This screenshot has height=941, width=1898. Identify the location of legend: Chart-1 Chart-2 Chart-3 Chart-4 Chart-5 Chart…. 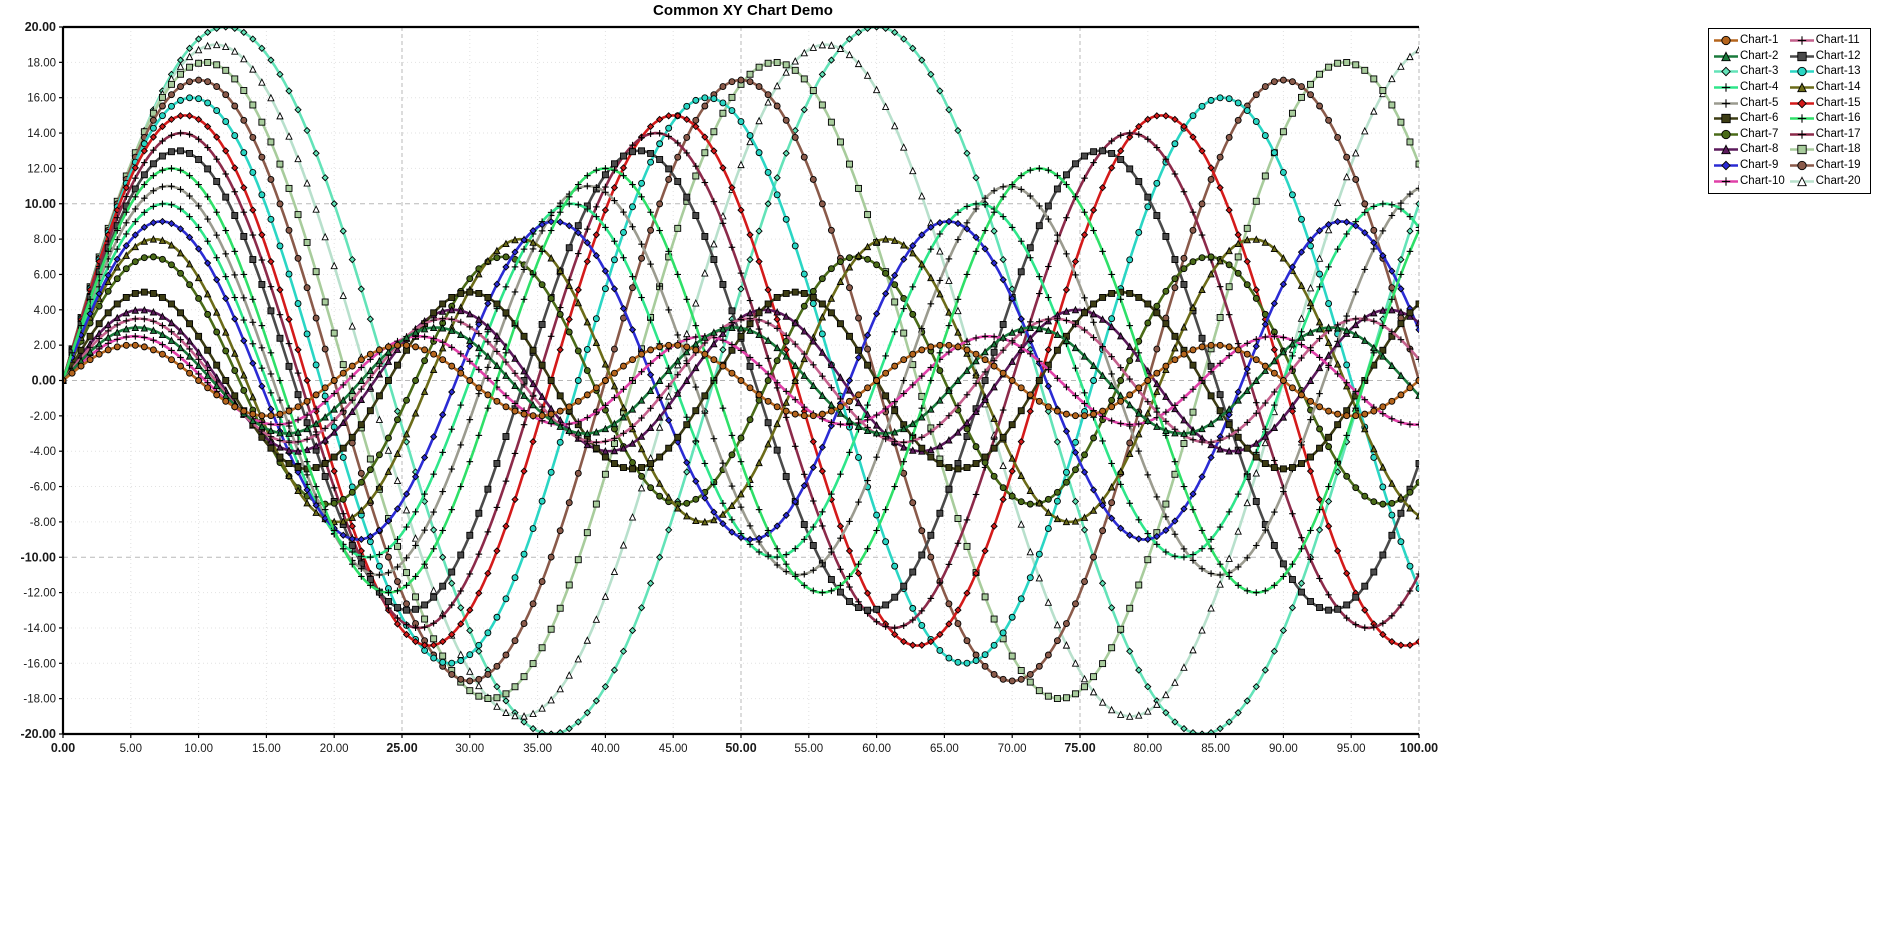
(1789, 111).